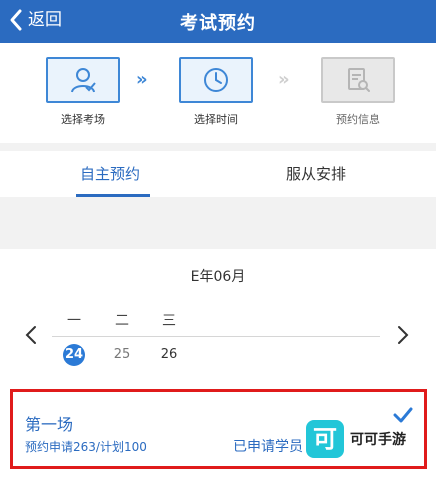 The height and width of the screenshot is (480, 436). I want to click on watermark-logo-icon: 可, so click(325, 439).